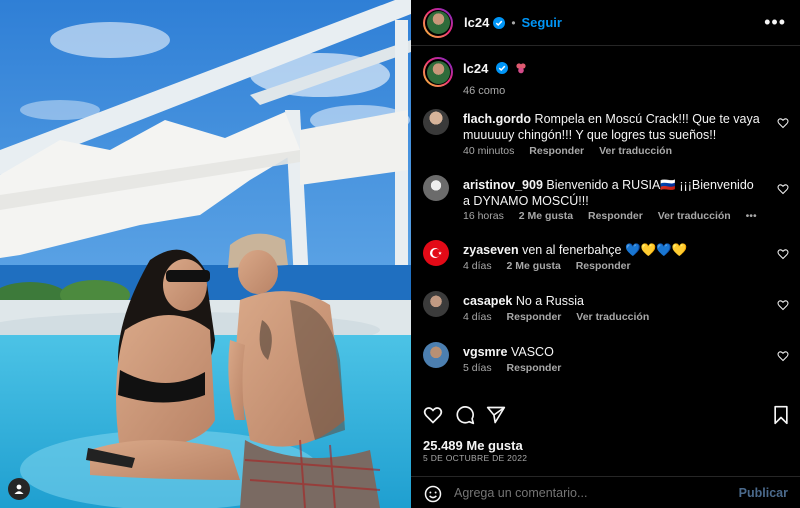  I want to click on medal-emoji-icon, so click(520, 68).